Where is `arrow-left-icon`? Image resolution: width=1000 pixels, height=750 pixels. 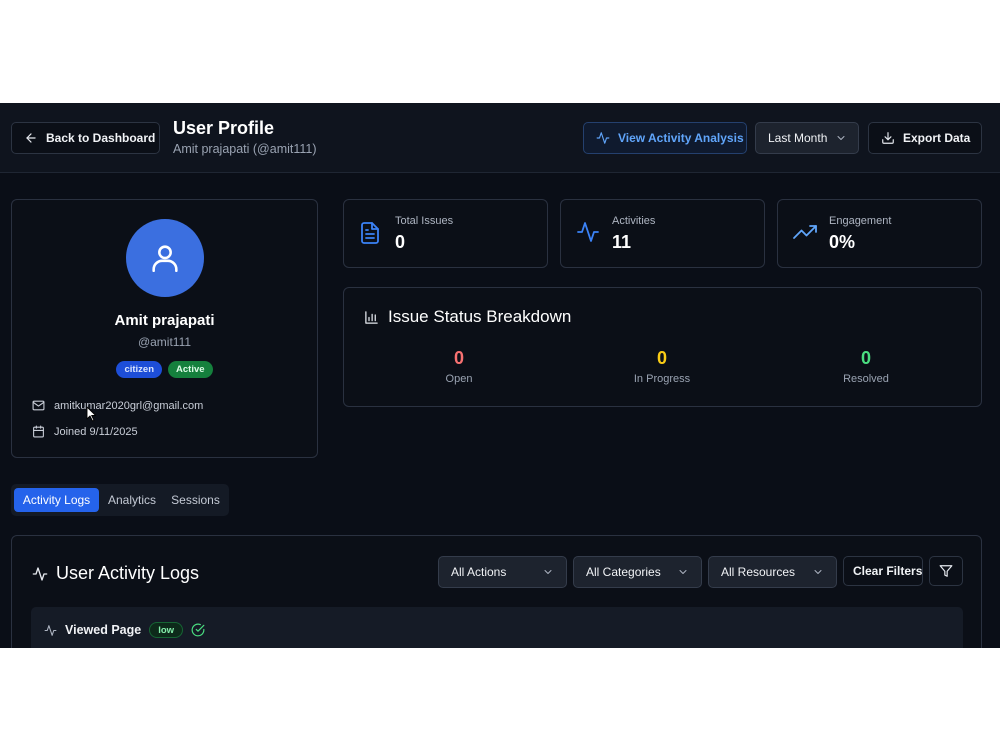
arrow-left-icon is located at coordinates (31, 138).